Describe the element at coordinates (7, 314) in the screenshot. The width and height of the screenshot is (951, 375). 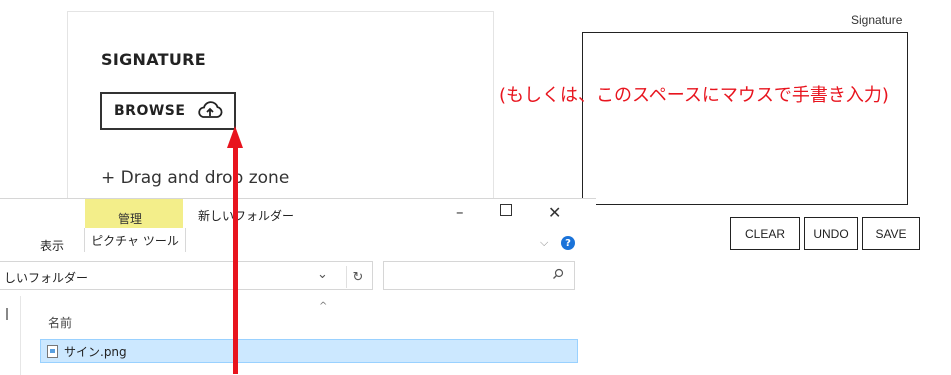
I see `pin-icon` at that location.